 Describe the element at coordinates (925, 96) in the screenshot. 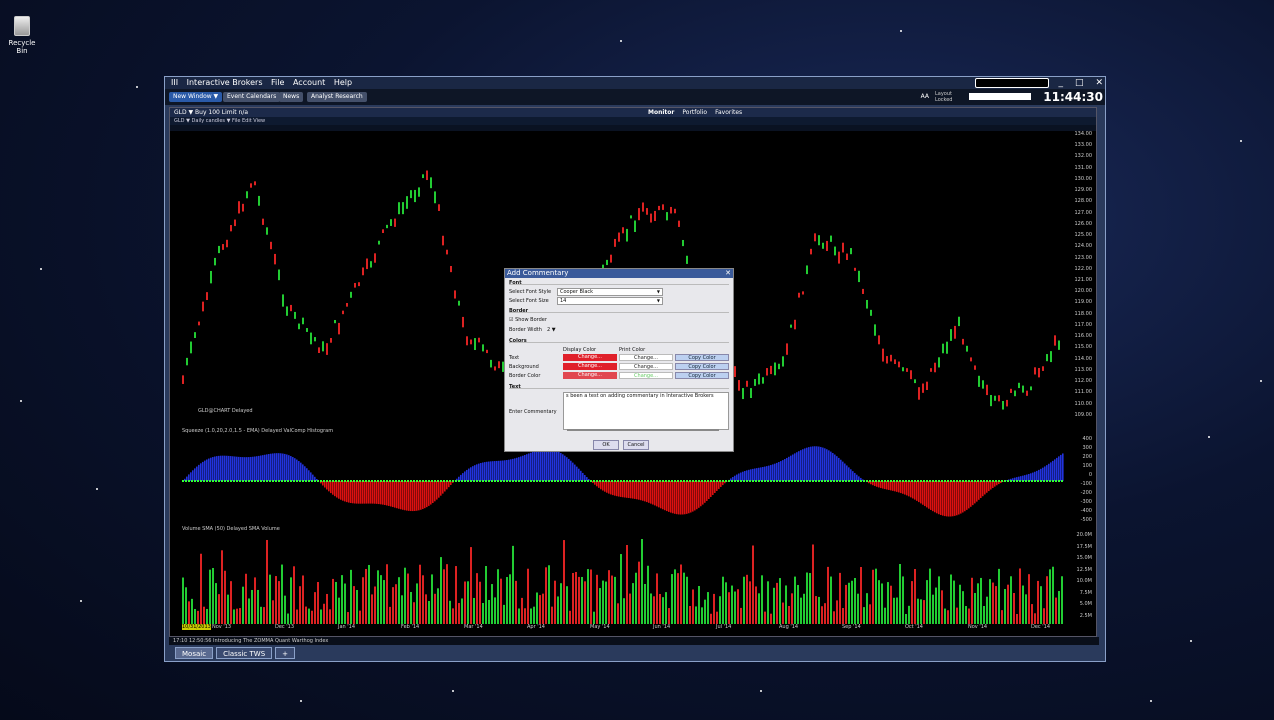

I see `font-size-button: AA` at that location.